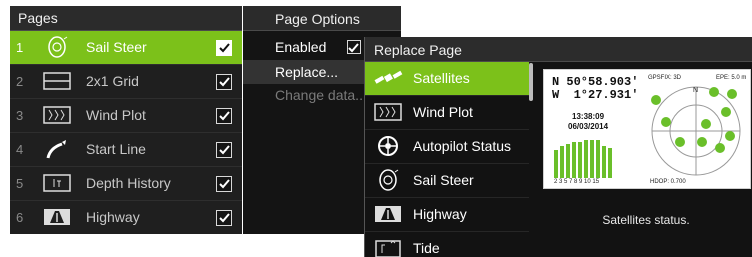 The width and height of the screenshot is (752, 257). I want to click on page-number: 2, so click(20, 81).